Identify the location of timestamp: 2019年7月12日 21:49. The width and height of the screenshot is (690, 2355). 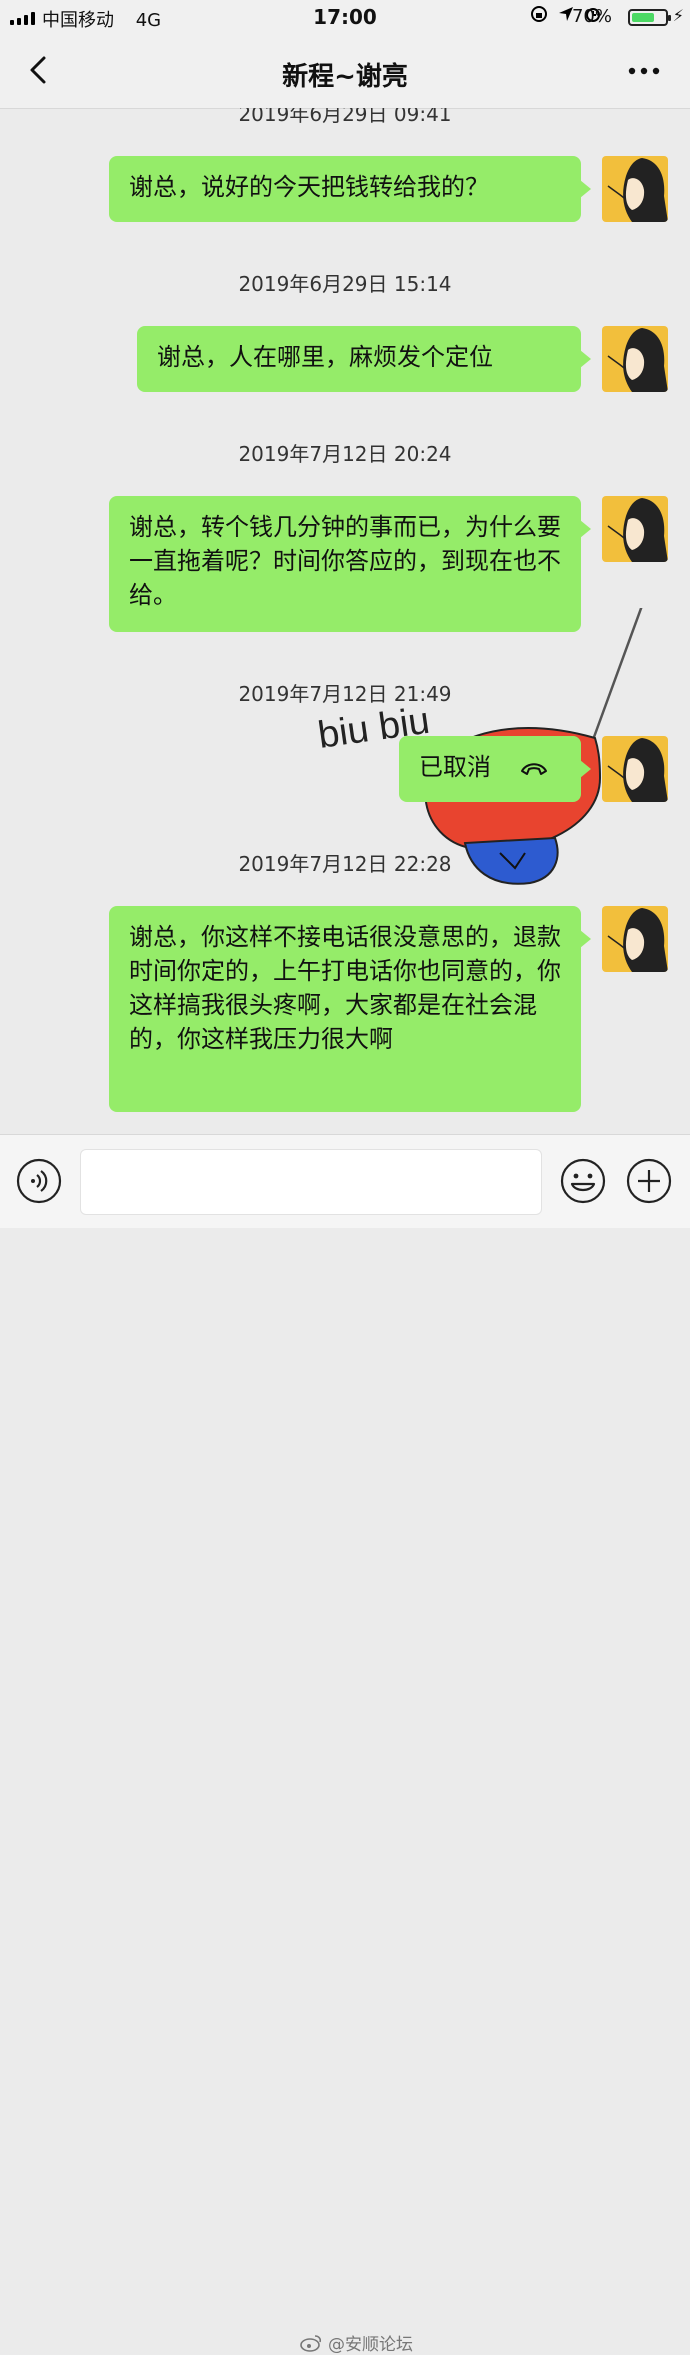
(345, 694).